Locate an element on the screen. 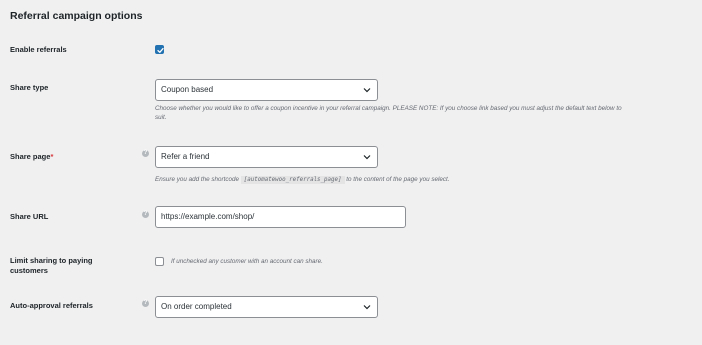  checkmark-icon is located at coordinates (160, 50).